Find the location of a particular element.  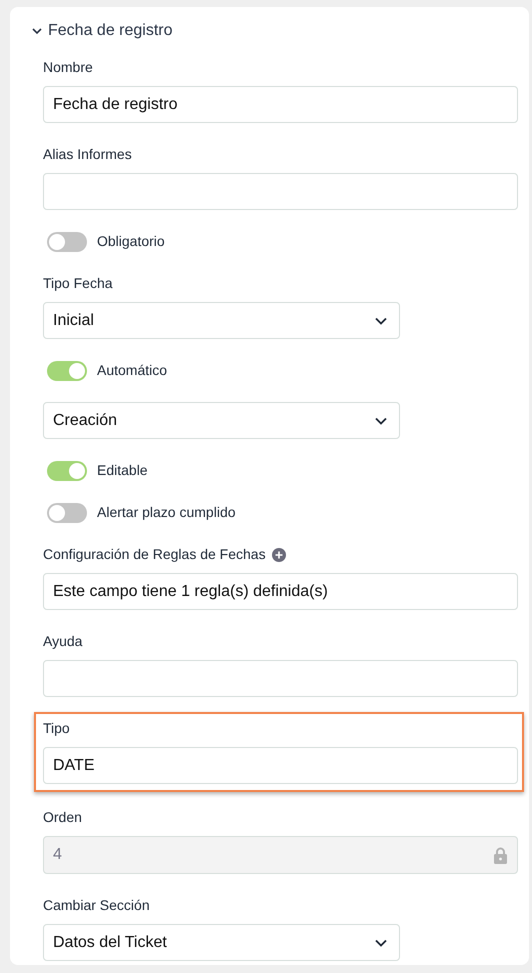

toggle-label: Editable is located at coordinates (122, 470).